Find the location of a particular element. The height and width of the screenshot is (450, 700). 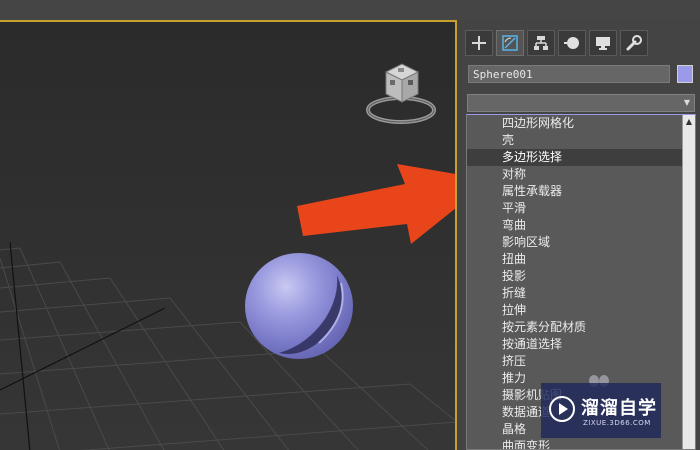

list-item: 曲面变形 is located at coordinates (581, 443).